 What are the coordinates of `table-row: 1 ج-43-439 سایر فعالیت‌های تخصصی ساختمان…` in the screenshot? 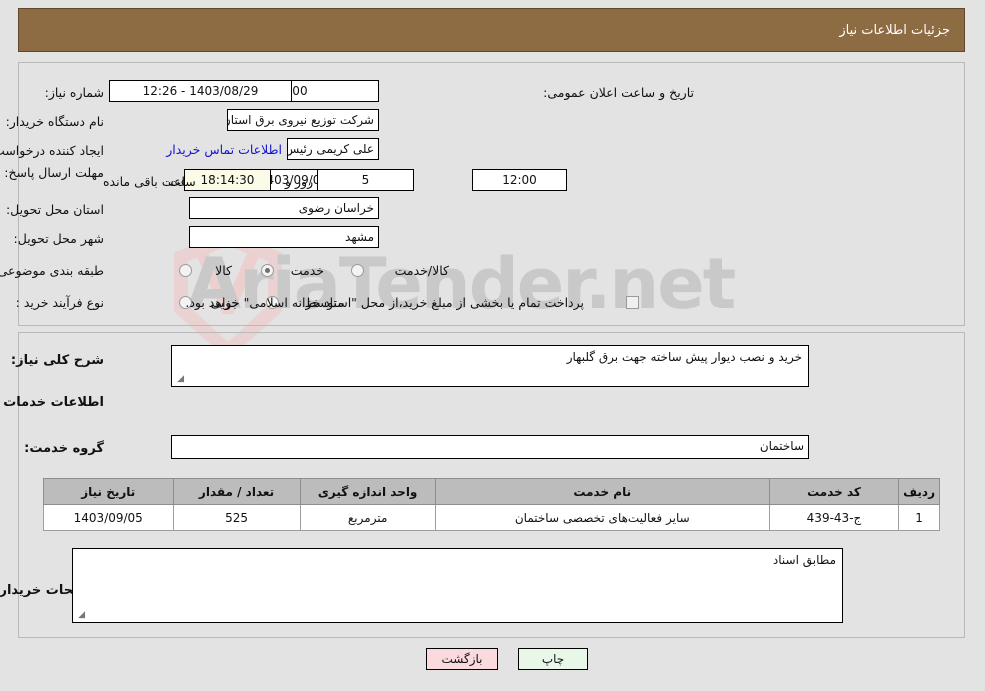 It's located at (492, 517).